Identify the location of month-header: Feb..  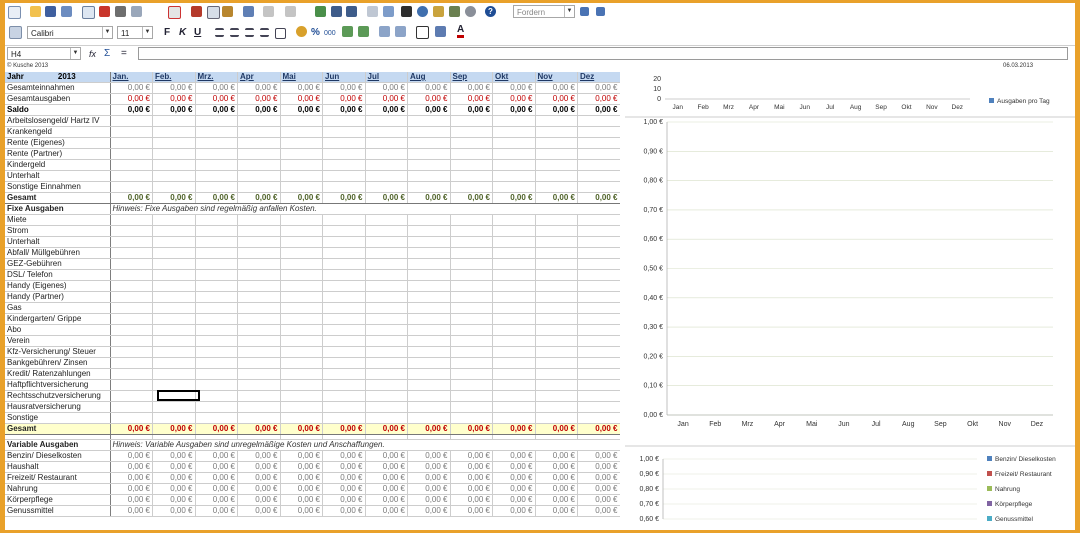
(174, 77).